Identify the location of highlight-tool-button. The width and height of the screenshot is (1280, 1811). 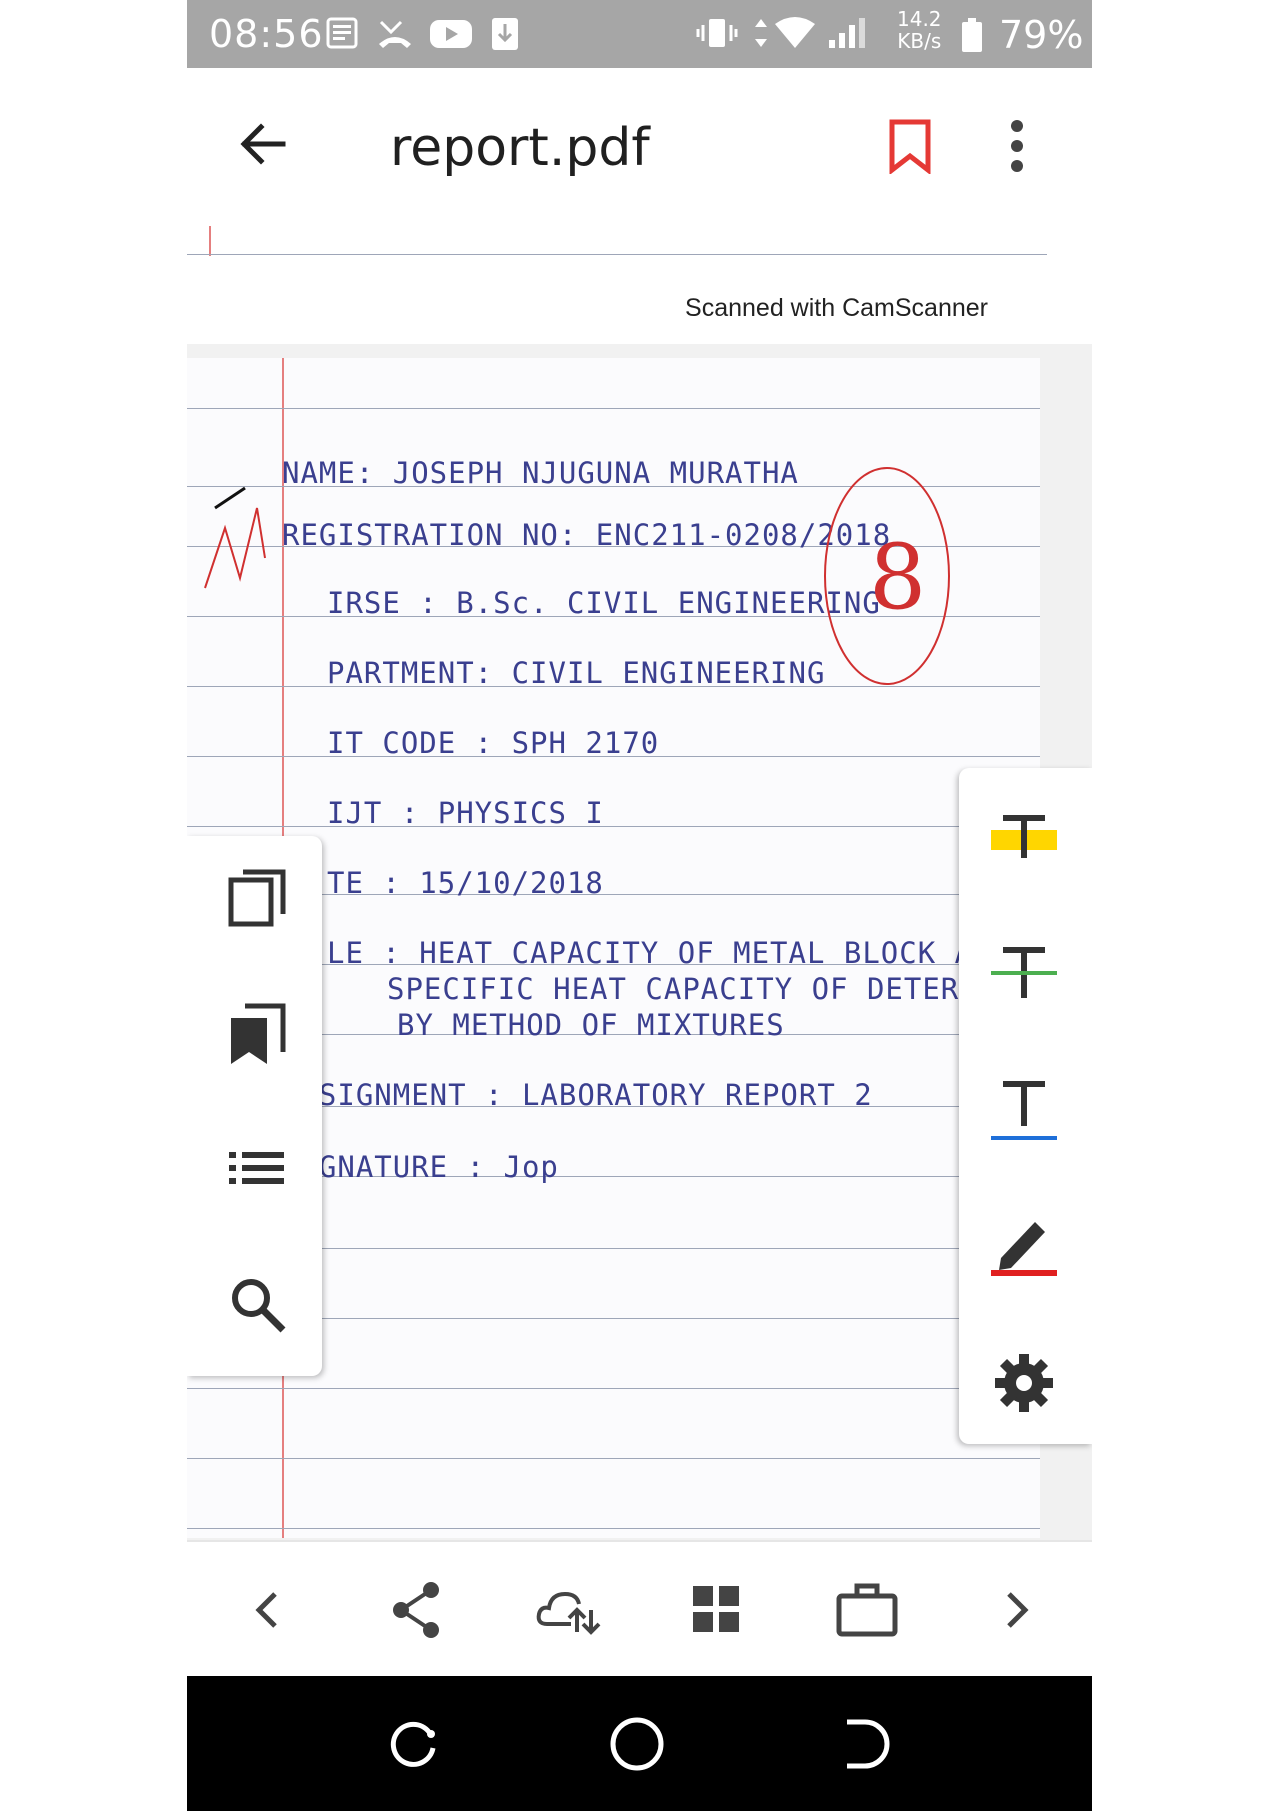
(1024, 839).